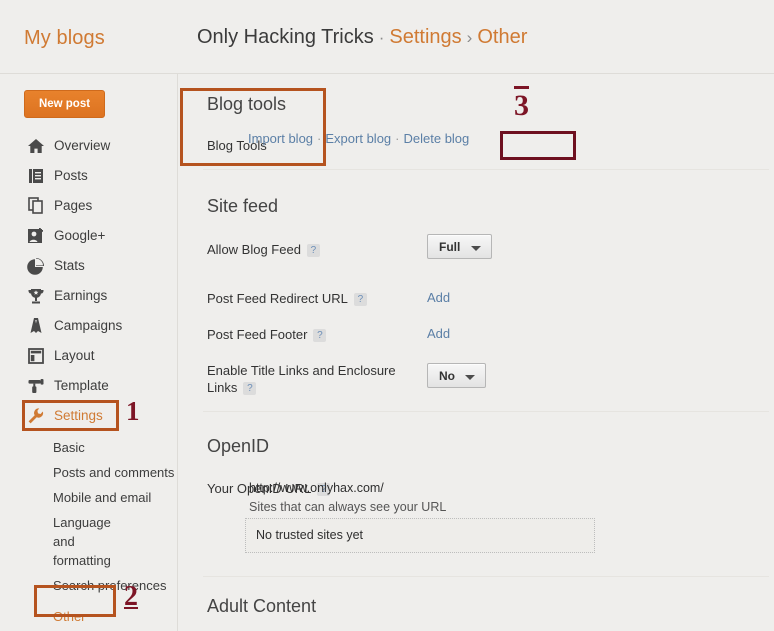 Image resolution: width=774 pixels, height=631 pixels. I want to click on sidebar-subitem-language-and-formatting: Language and formatting, so click(55, 541).